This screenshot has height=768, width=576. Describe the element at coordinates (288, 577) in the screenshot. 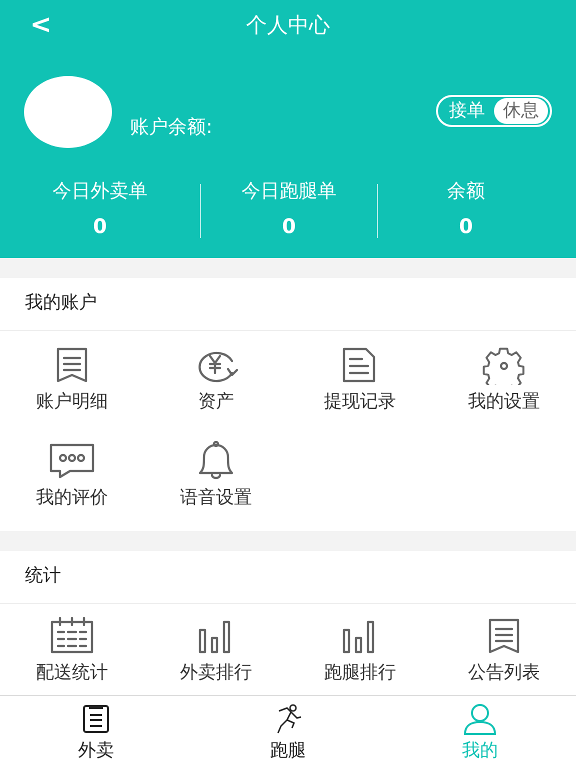

I see `section-title: 统计` at that location.